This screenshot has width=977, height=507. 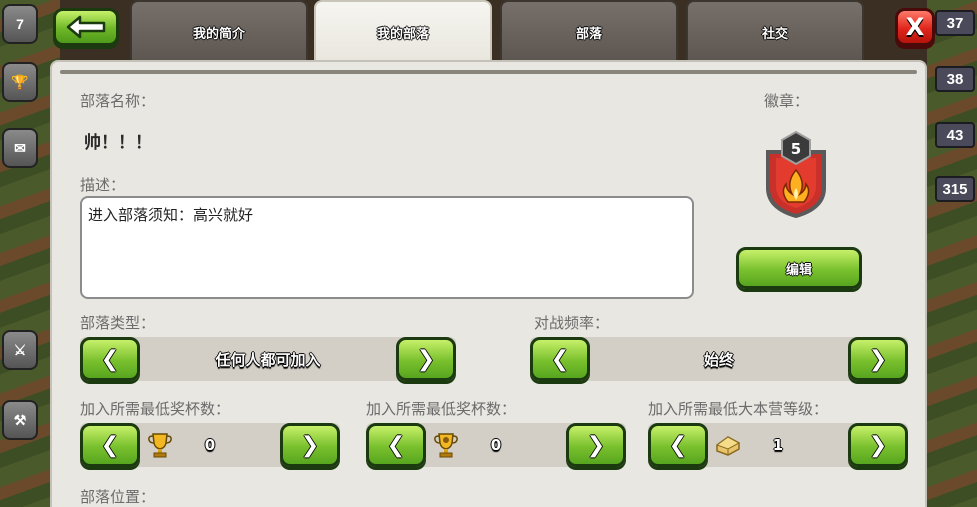 What do you see at coordinates (787, 101) in the screenshot?
I see `badge-label: 徽章：` at bounding box center [787, 101].